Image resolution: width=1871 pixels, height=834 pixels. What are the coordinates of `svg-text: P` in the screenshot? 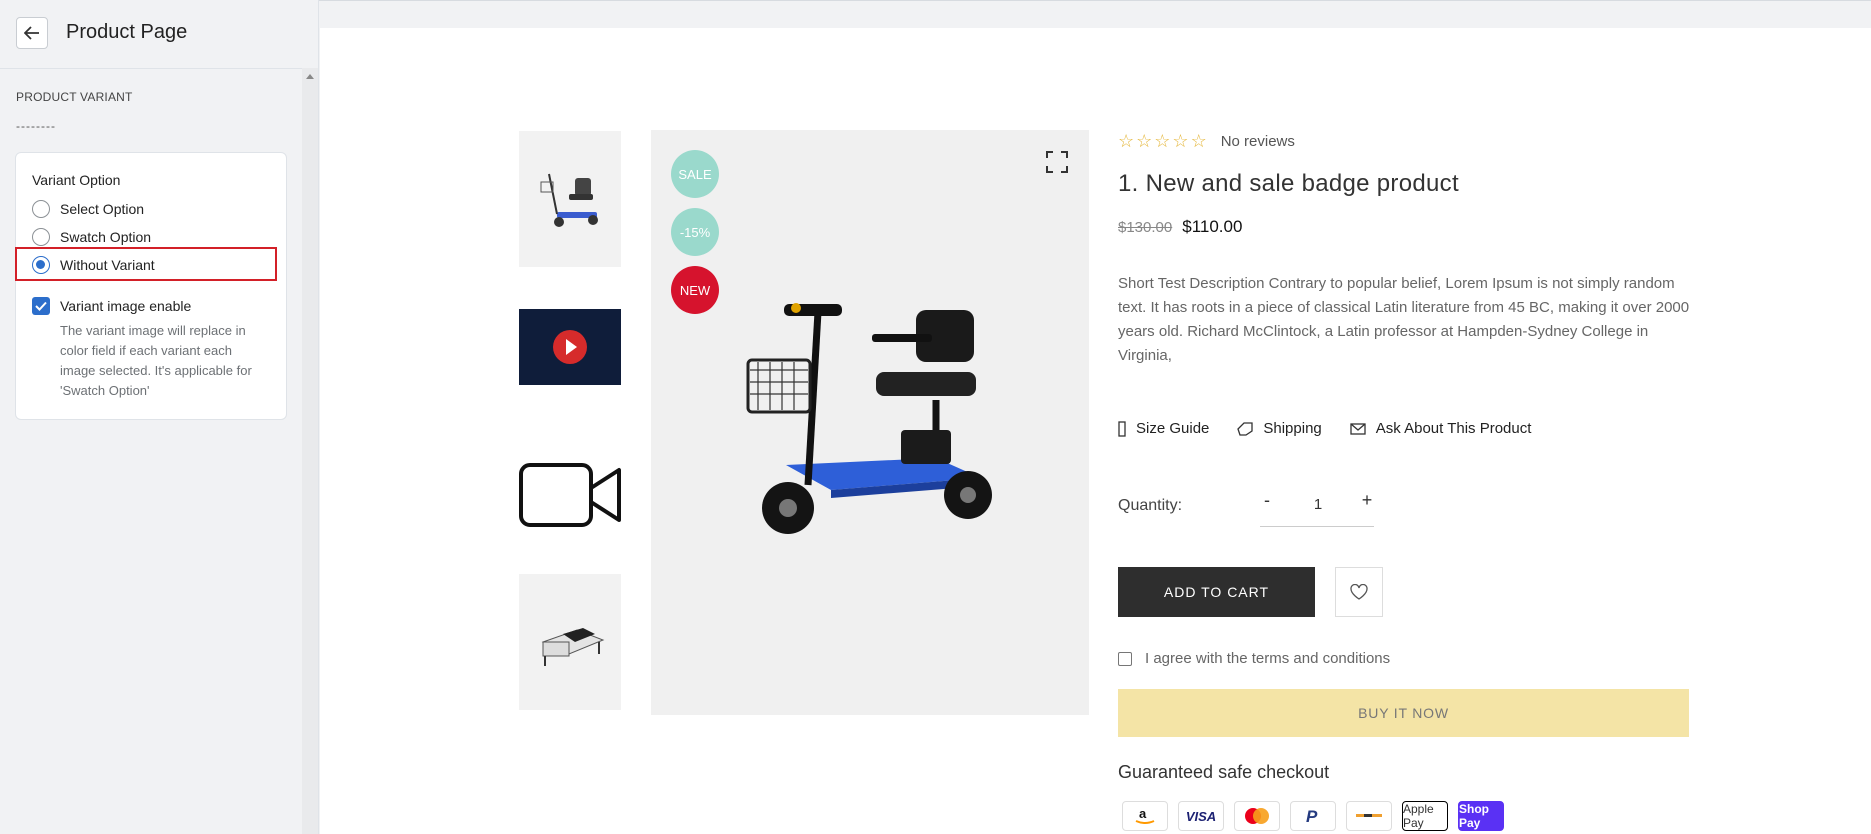 It's located at (1312, 816).